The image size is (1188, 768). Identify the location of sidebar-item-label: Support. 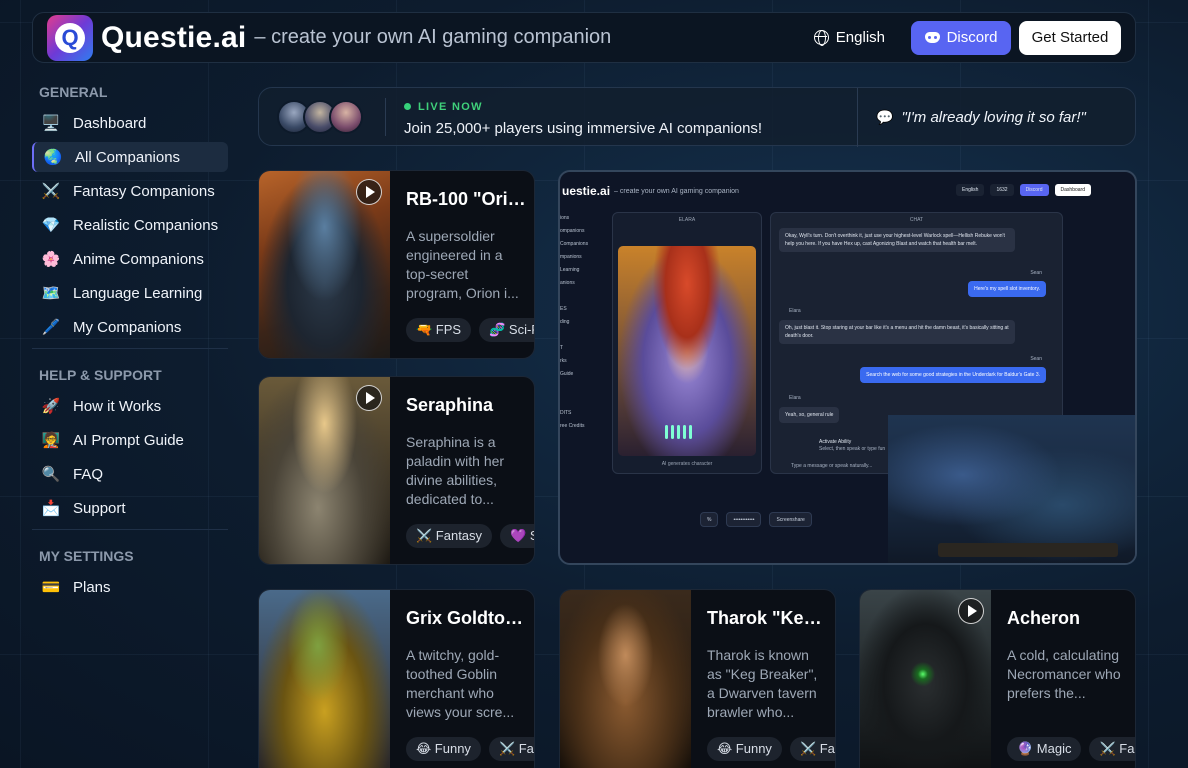
(99, 508).